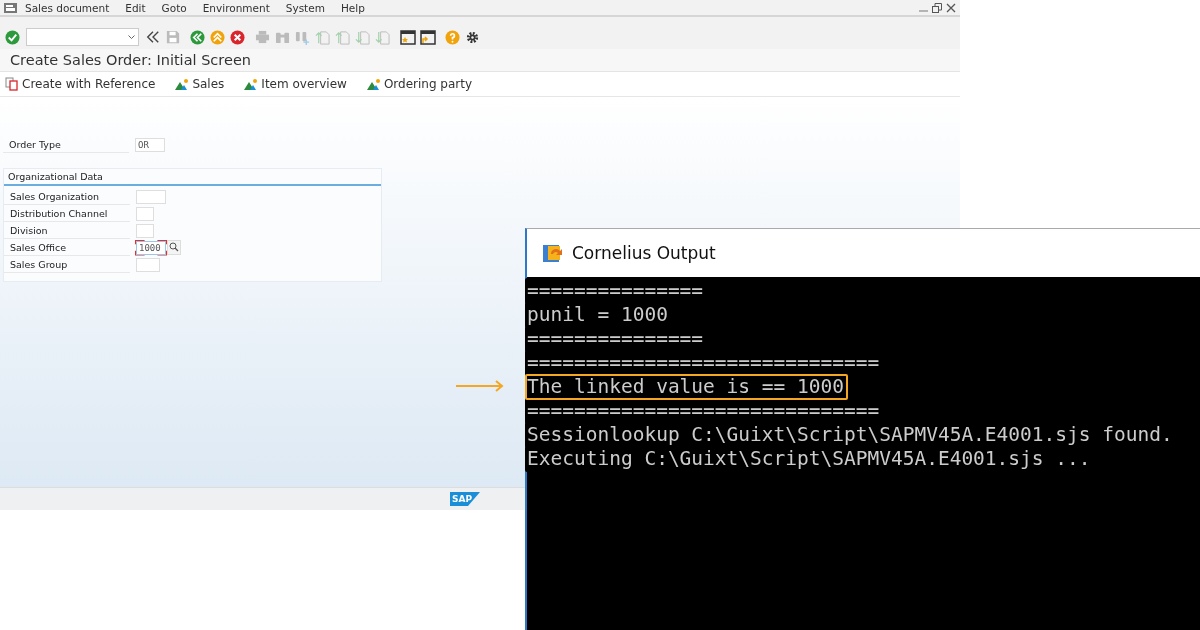 This screenshot has width=1200, height=630. I want to click on sap-logo: SAP, so click(465, 499).